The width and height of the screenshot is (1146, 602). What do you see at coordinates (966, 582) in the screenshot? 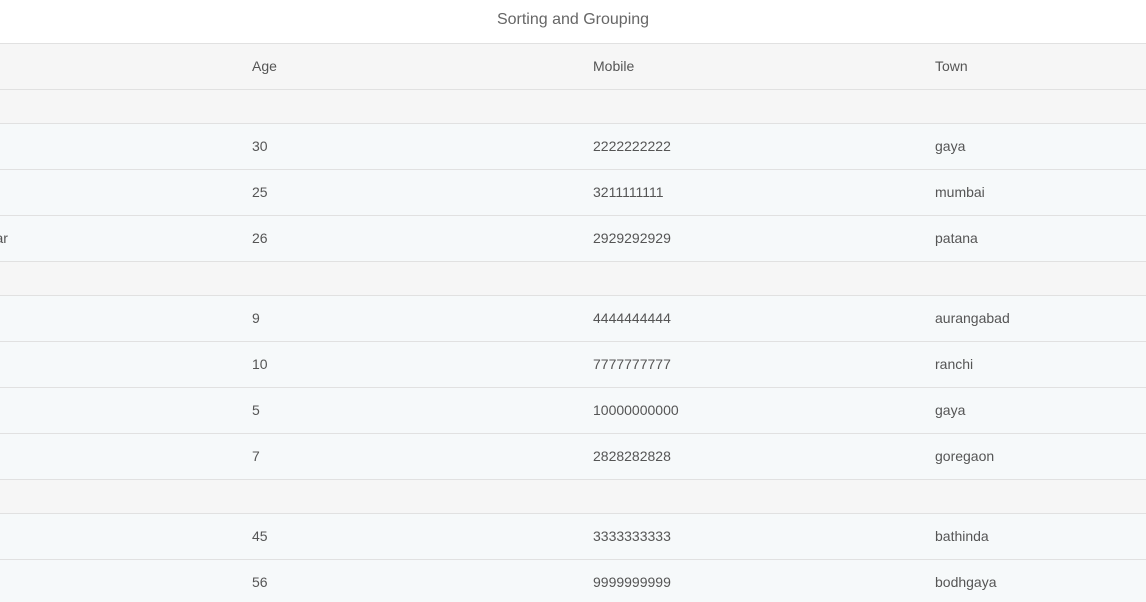
I see `cell-town: bodhgaya` at bounding box center [966, 582].